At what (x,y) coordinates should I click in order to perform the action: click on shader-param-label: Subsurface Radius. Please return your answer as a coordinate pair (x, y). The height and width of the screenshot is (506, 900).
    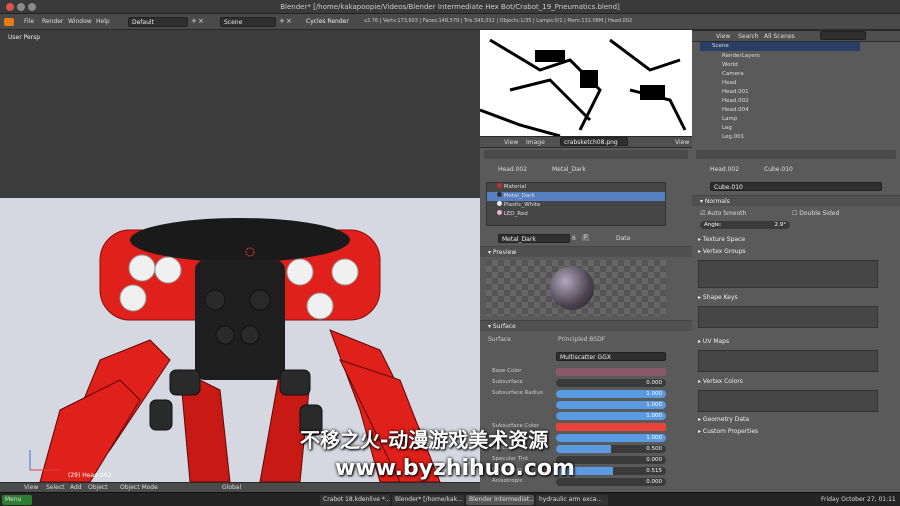
    Looking at the image, I should click on (517, 393).